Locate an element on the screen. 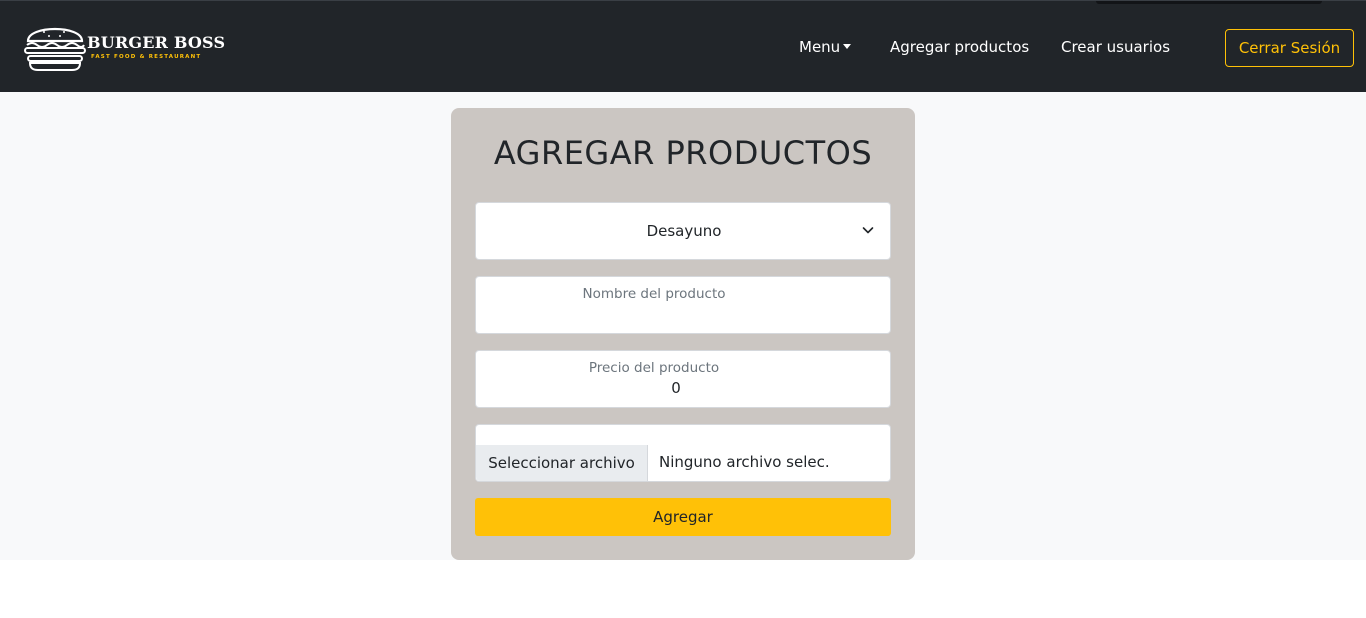 This screenshot has height=618, width=1366. product-price-value: 0 is located at coordinates (676, 388).